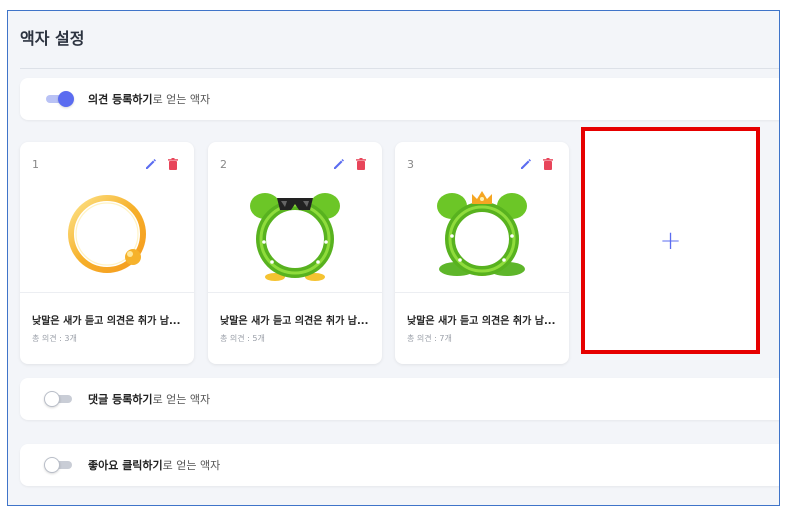  What do you see at coordinates (399, 99) in the screenshot?
I see `section-opinion-register: 의견 등록하기로 얻는 액자` at bounding box center [399, 99].